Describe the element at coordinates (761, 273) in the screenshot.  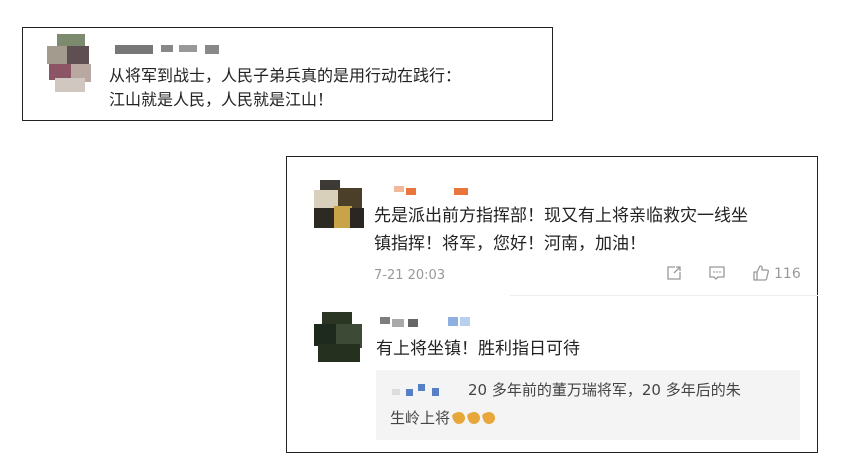
I see `like-icon` at that location.